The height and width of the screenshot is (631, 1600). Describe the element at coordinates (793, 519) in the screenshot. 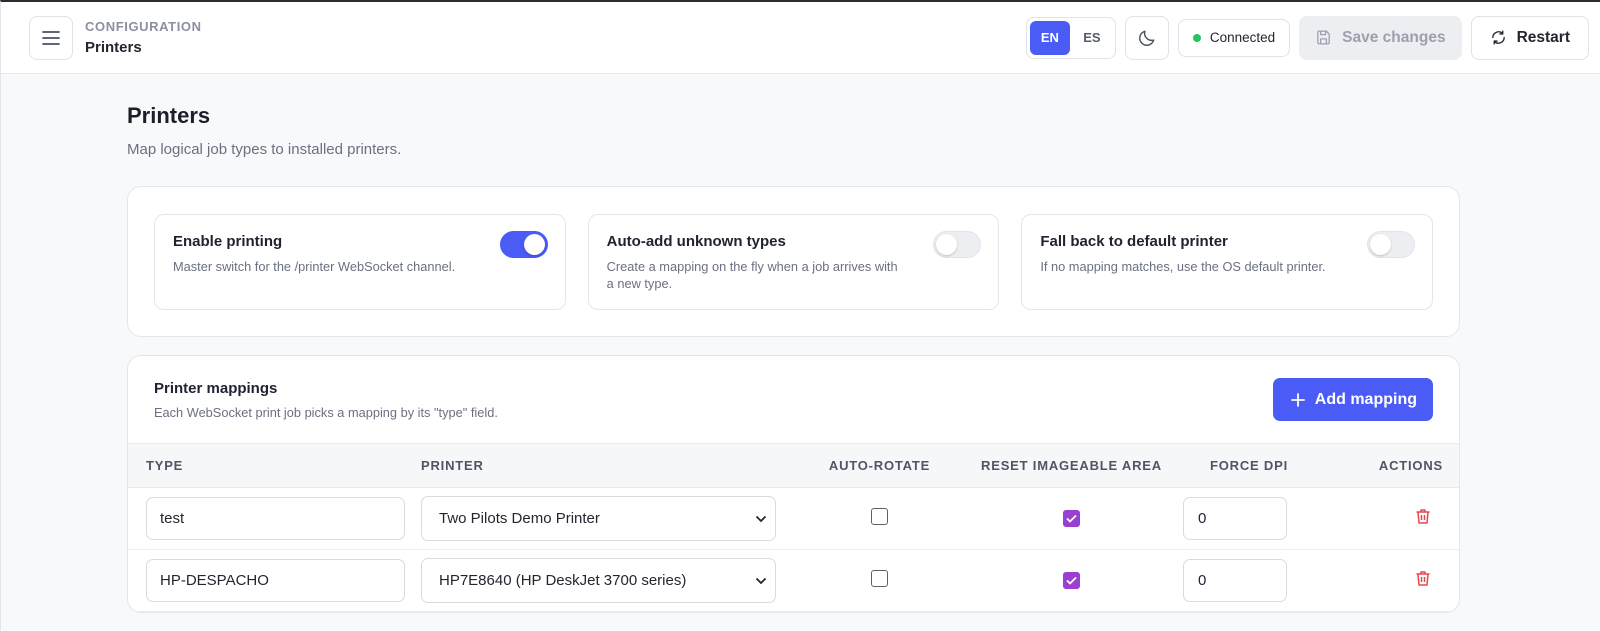

I see `table-row: test Two Pilots Demo Printer 0` at that location.